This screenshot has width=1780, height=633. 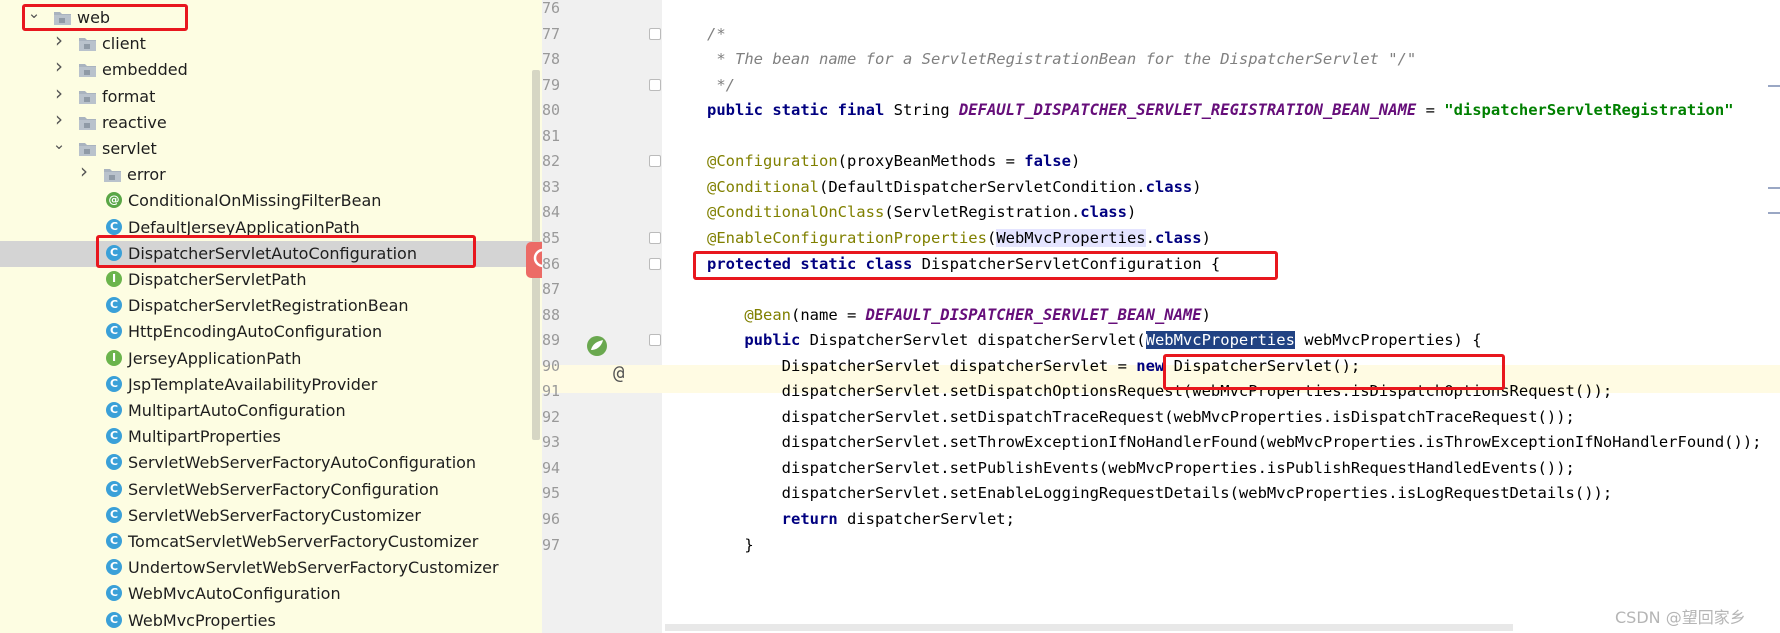 What do you see at coordinates (271, 96) in the screenshot?
I see `tree-folder-format: › format` at bounding box center [271, 96].